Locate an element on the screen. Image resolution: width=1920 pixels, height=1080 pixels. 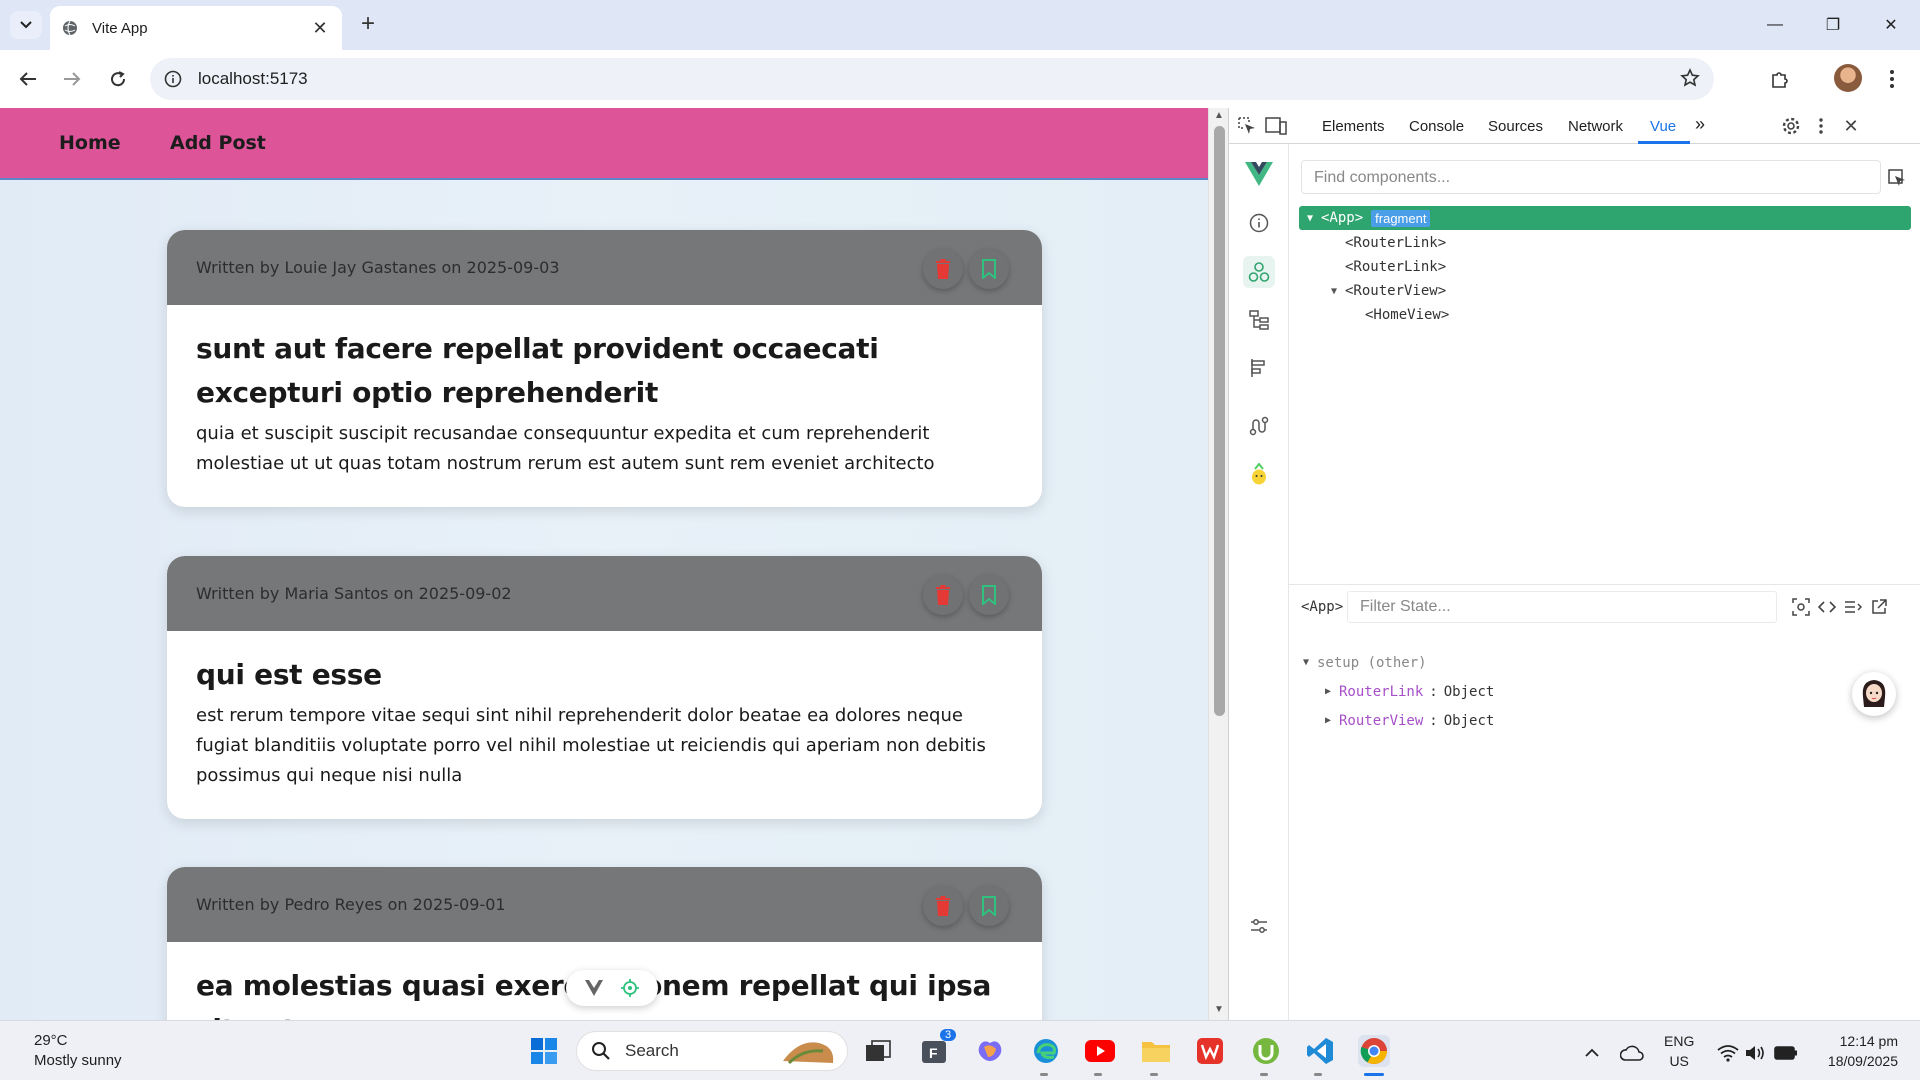
back-button is located at coordinates (28, 79).